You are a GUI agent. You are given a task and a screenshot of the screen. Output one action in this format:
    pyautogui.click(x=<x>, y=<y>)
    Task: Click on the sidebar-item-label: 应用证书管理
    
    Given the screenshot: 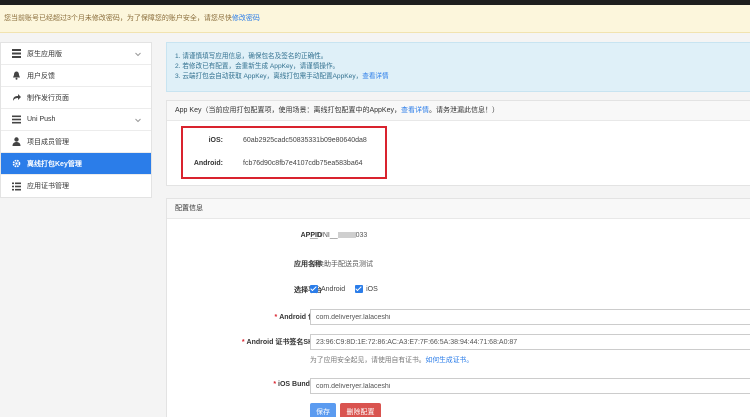 What is the action you would take?
    pyautogui.click(x=48, y=186)
    